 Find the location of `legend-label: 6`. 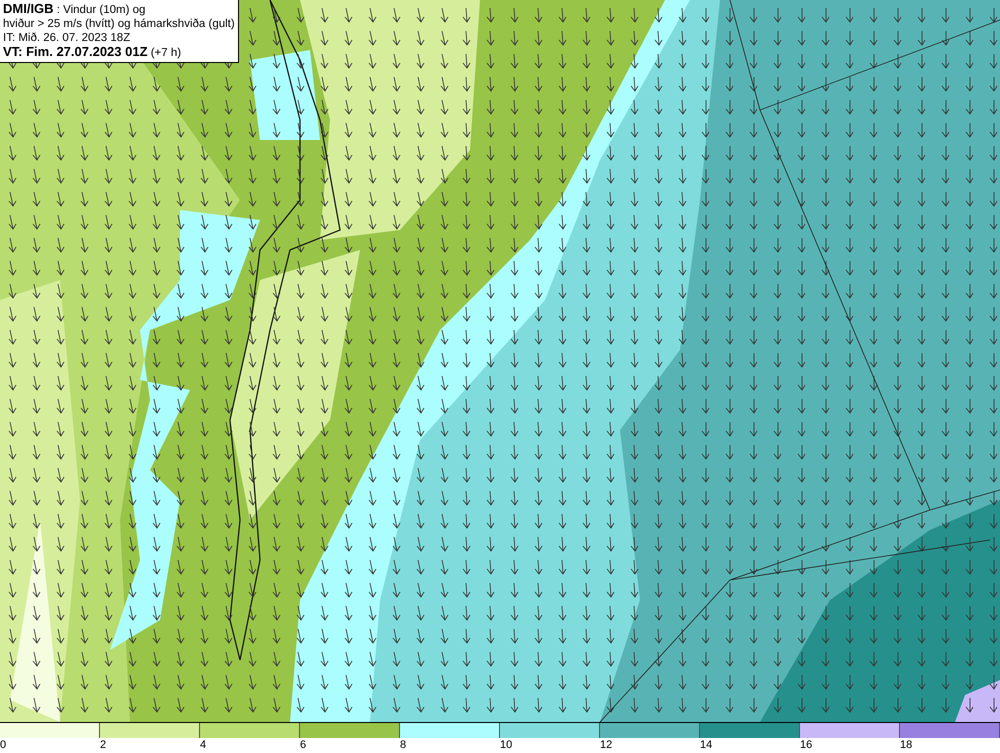

legend-label: 6 is located at coordinates (303, 745).